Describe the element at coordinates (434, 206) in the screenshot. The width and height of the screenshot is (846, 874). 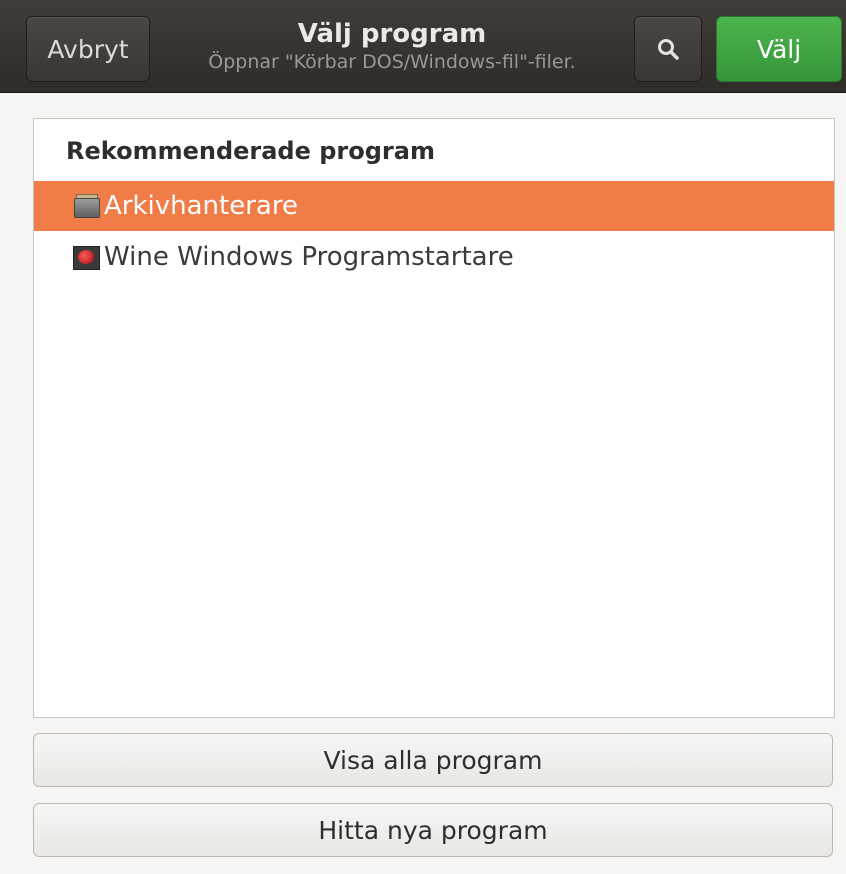
I see `list-item-archive-manager: Arkivhanterare` at that location.